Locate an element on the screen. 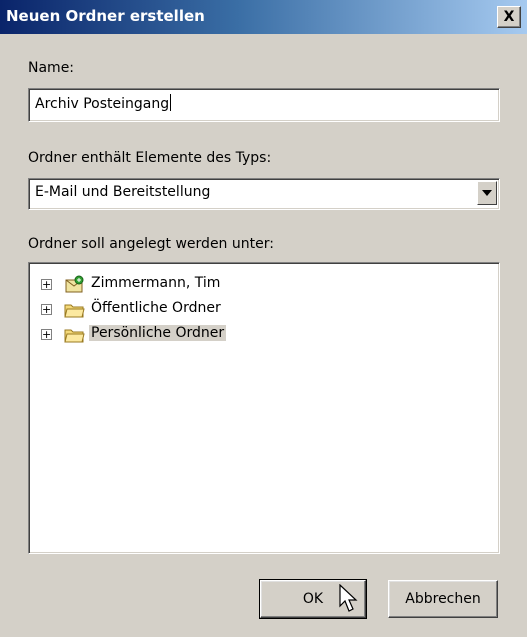 The image size is (527, 637). title-bar: Neuen Ordner erstellen X is located at coordinates (263, 17).